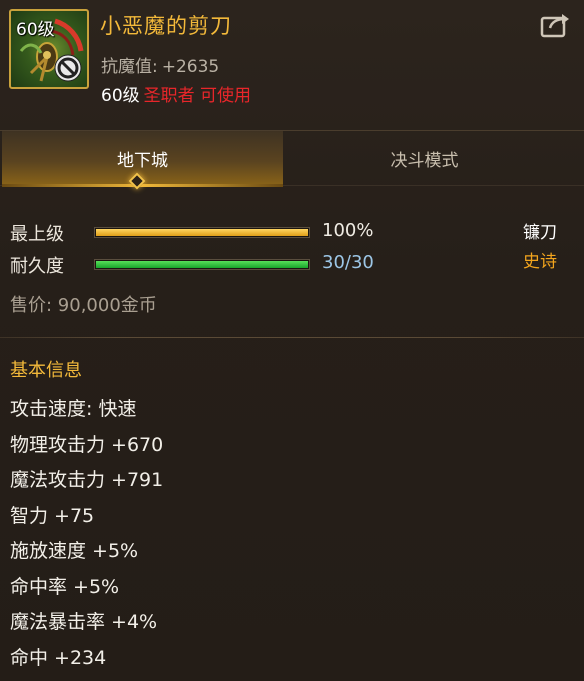 This screenshot has width=584, height=681. What do you see at coordinates (58, 657) in the screenshot?
I see `stat-accuracy: 命中 +234` at bounding box center [58, 657].